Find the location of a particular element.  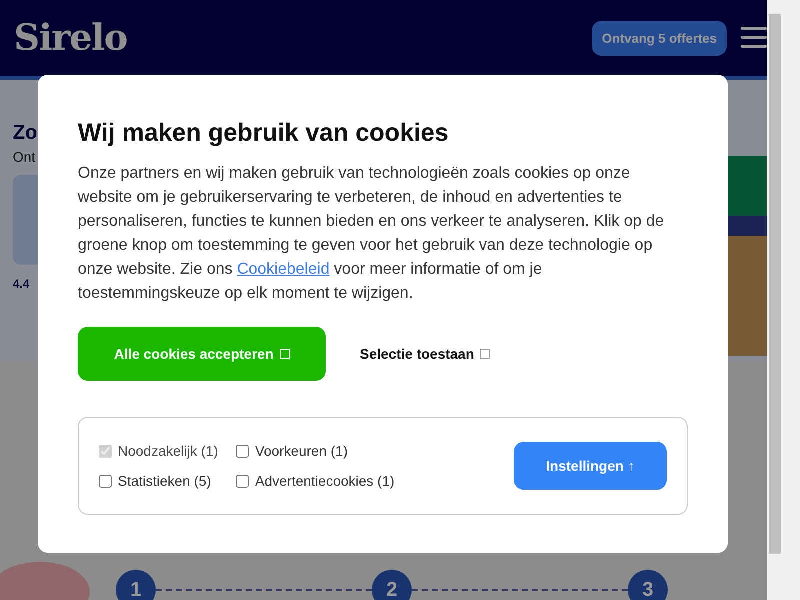

logo: Sirelo is located at coordinates (303, 38).